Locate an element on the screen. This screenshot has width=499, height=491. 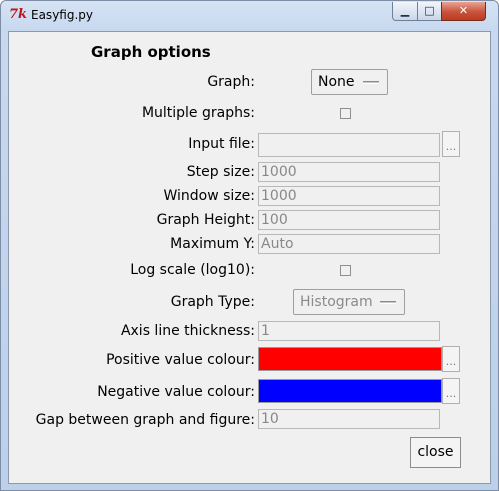
maximize-button: □ is located at coordinates (429, 11).